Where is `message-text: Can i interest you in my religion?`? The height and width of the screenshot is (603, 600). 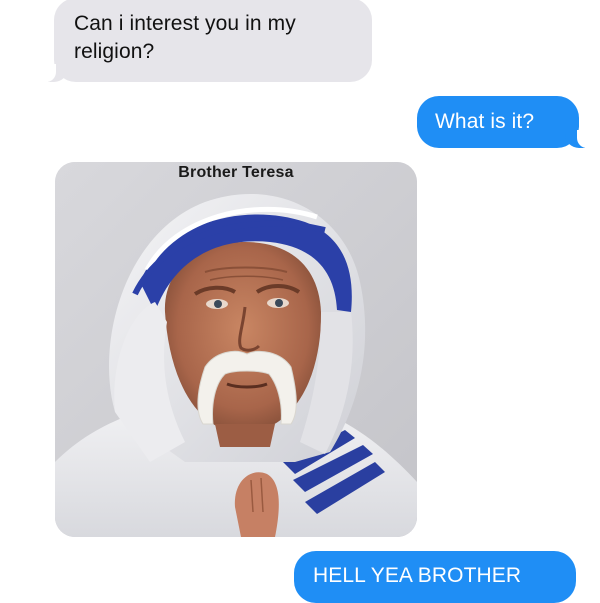 message-text: Can i interest you in my religion? is located at coordinates (185, 37).